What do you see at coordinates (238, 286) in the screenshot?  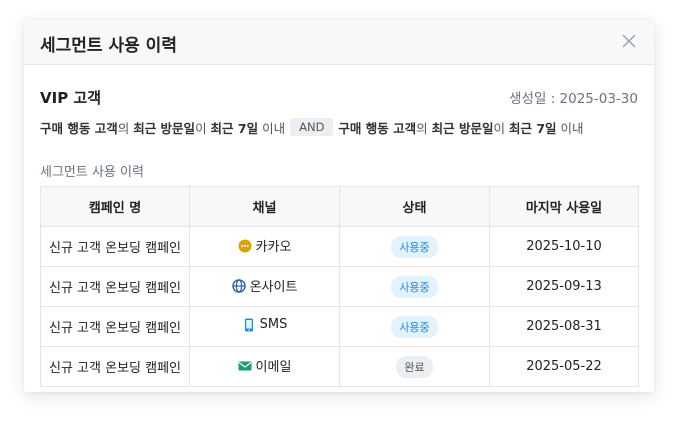 I see `globe-icon` at bounding box center [238, 286].